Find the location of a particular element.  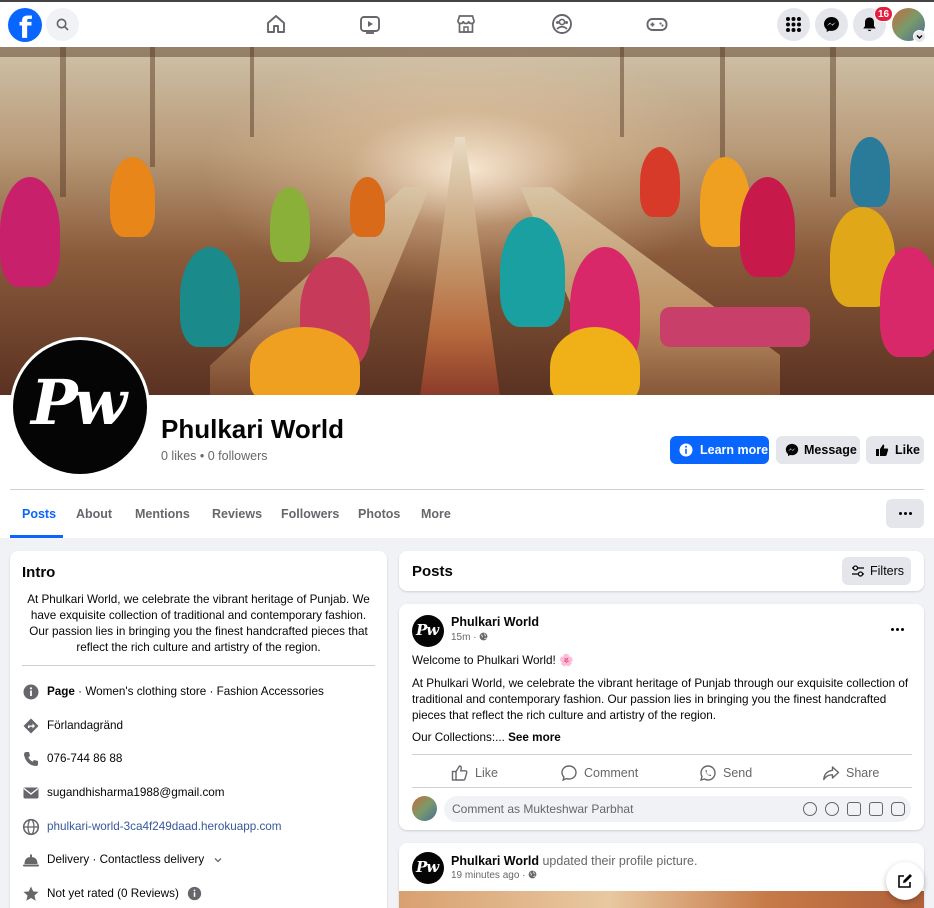

commenter-avatar is located at coordinates (424, 808).